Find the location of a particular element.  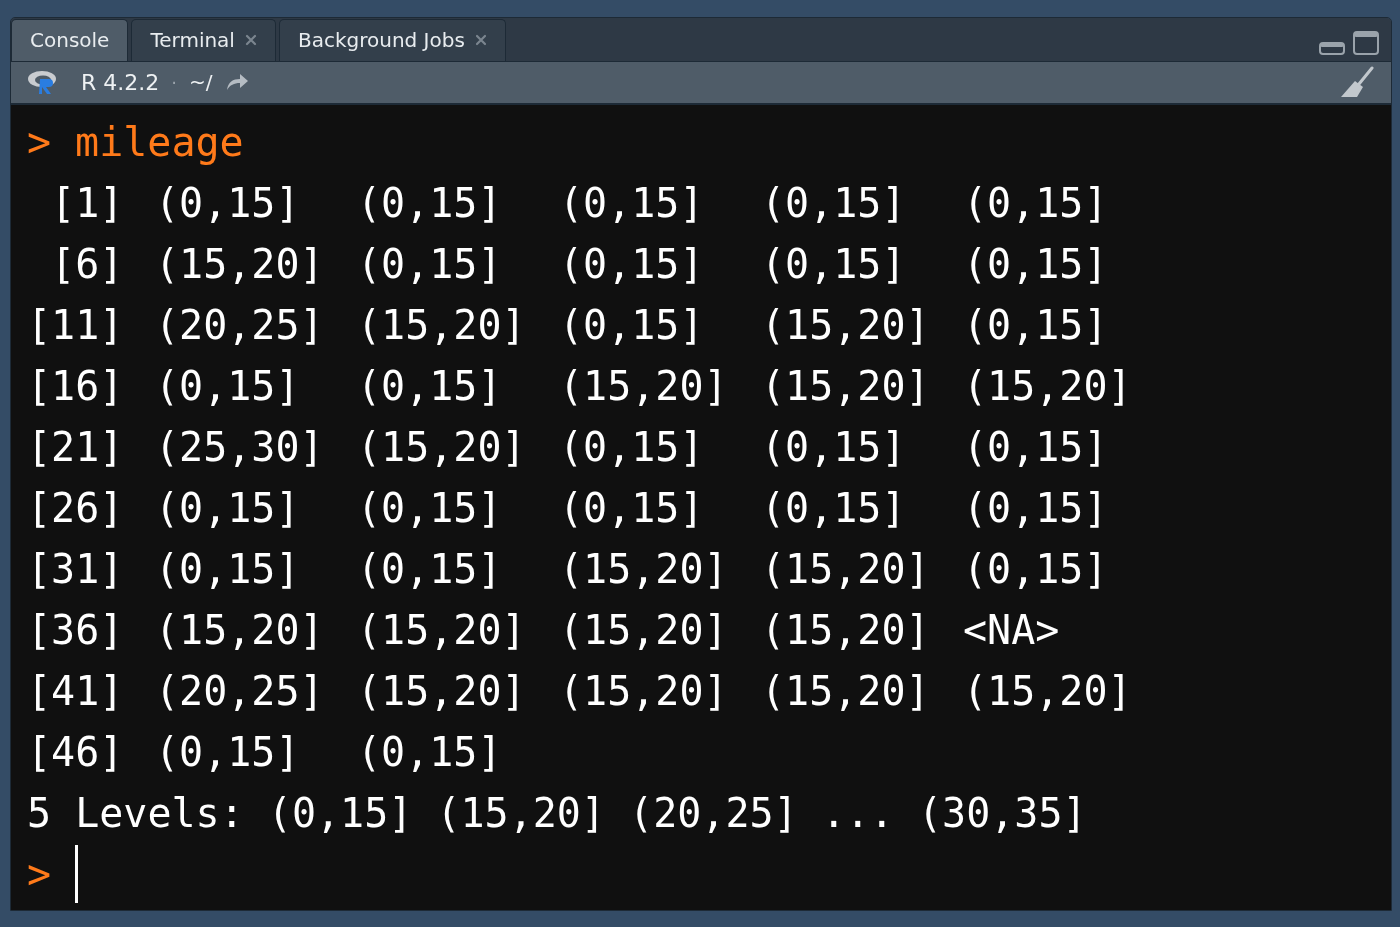

output-value: (25,30] is located at coordinates (240, 446).